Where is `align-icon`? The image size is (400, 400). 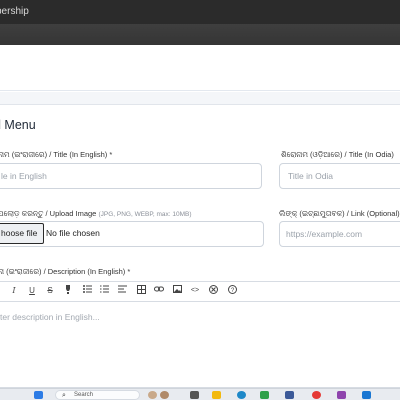 align-icon is located at coordinates (122, 291).